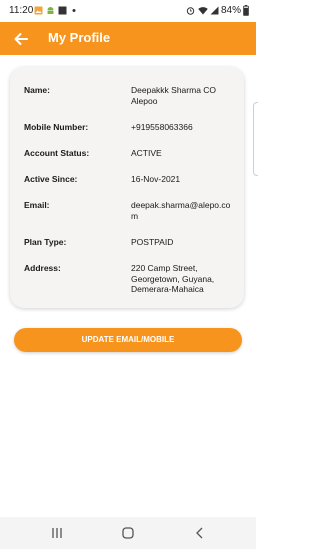  Describe the element at coordinates (246, 10) in the screenshot. I see `battery-icon` at that location.